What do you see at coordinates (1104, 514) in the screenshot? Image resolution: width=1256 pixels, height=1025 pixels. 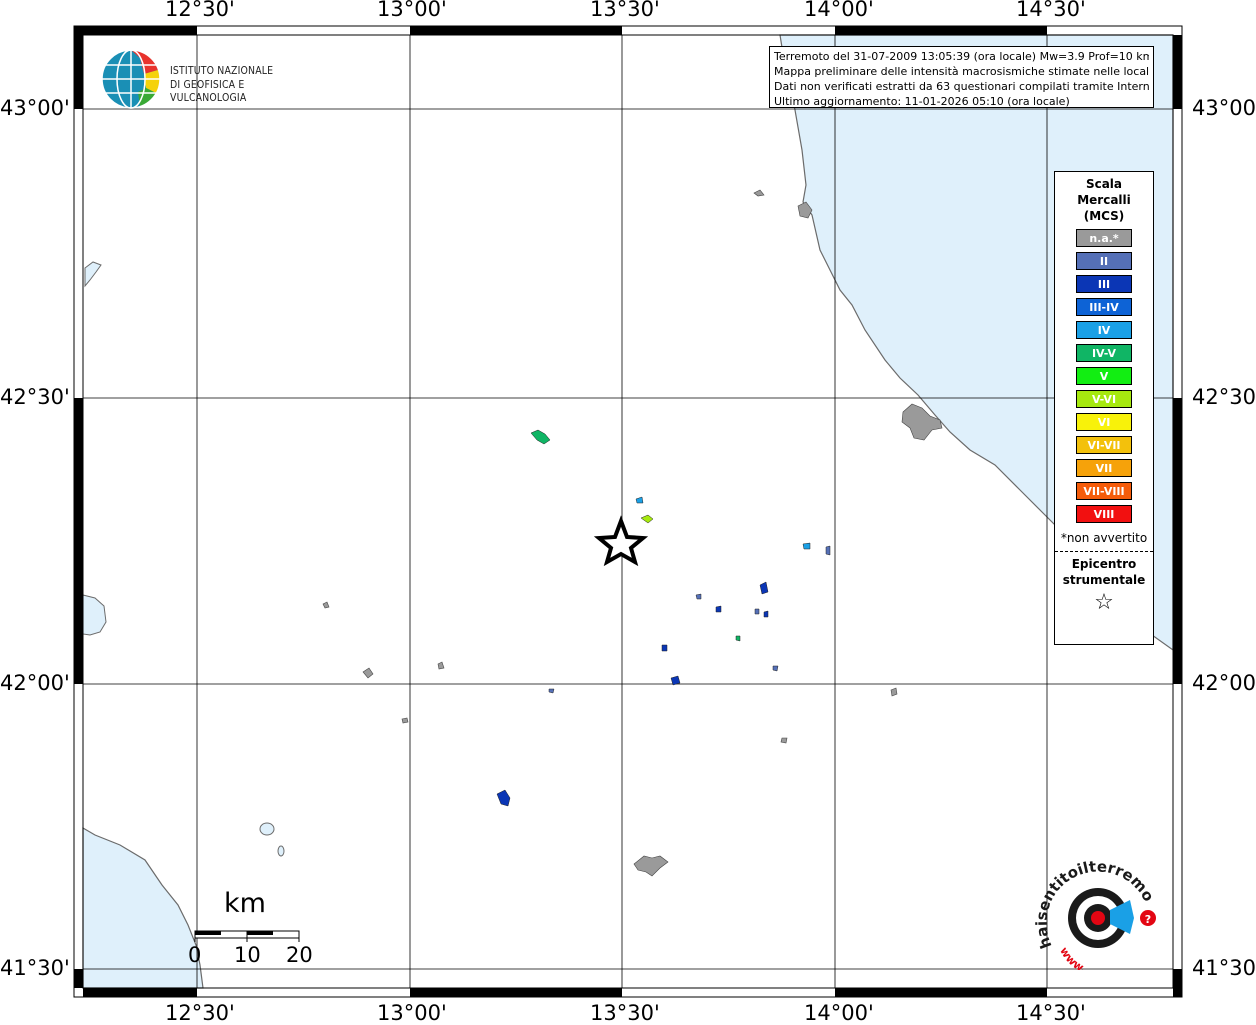 I see `legend-item-viii: VIII` at bounding box center [1104, 514].